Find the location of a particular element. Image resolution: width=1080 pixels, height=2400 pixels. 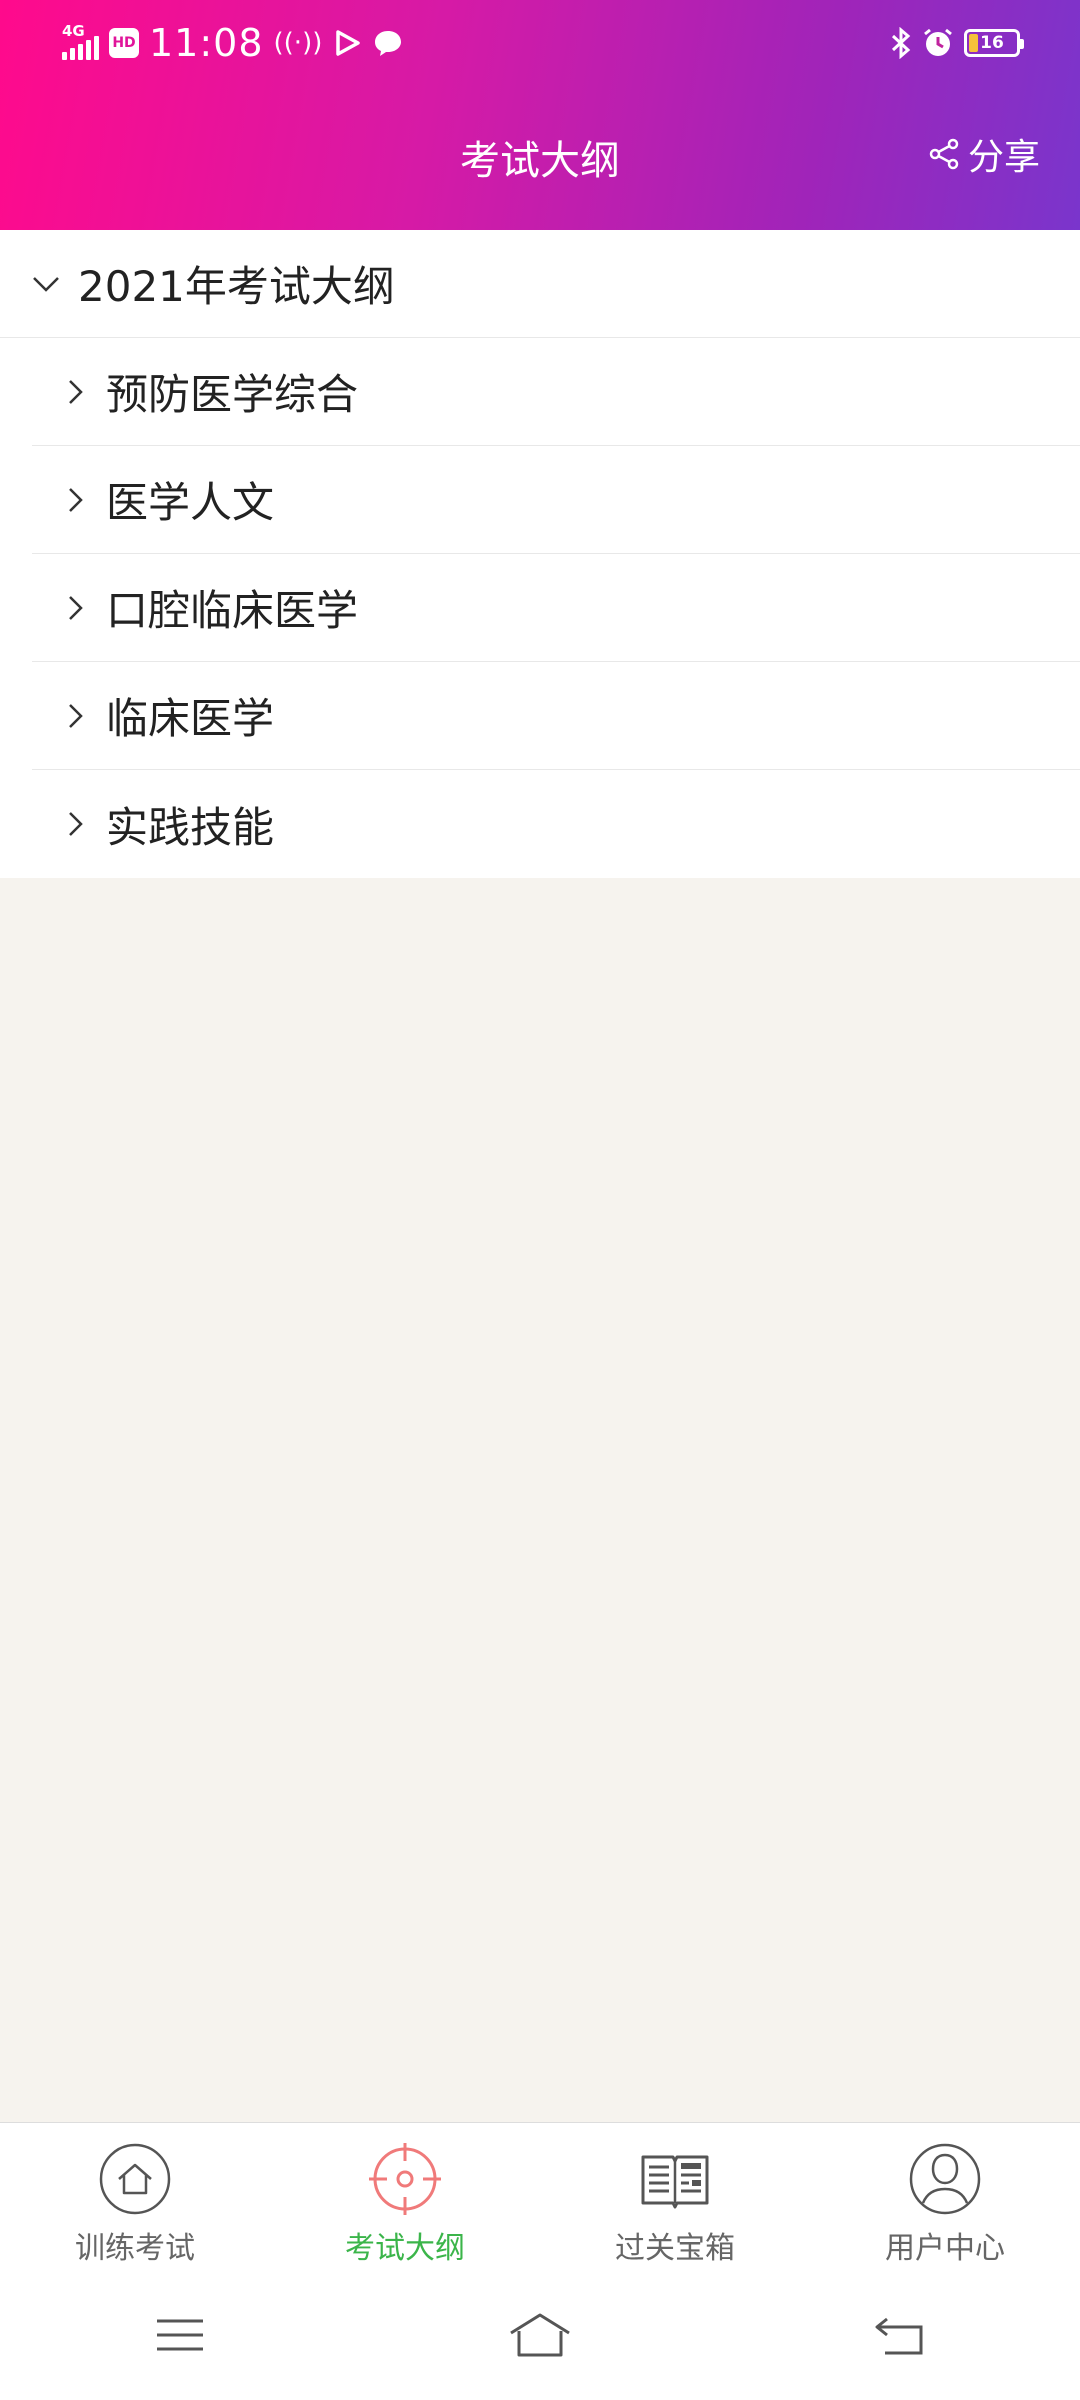

alarm-icon is located at coordinates (938, 42).